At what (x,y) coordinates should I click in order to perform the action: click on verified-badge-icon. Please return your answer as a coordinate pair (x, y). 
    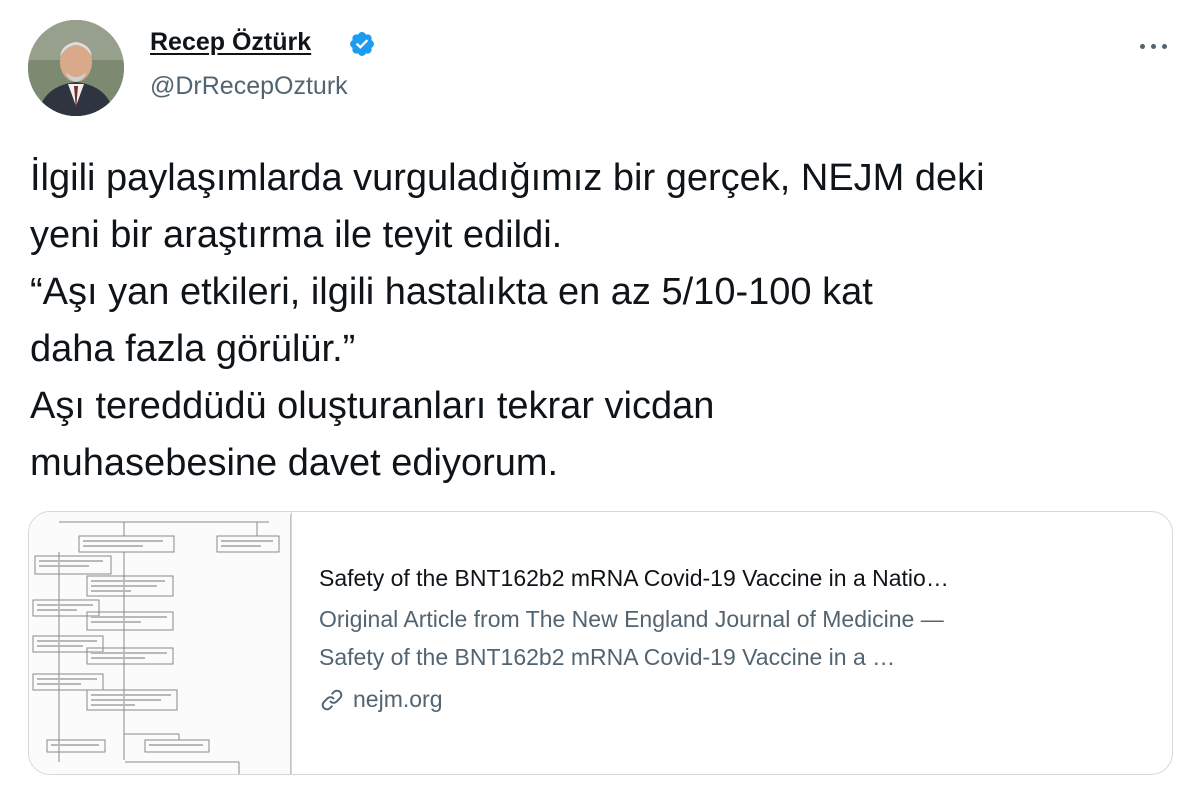
    Looking at the image, I should click on (362, 44).